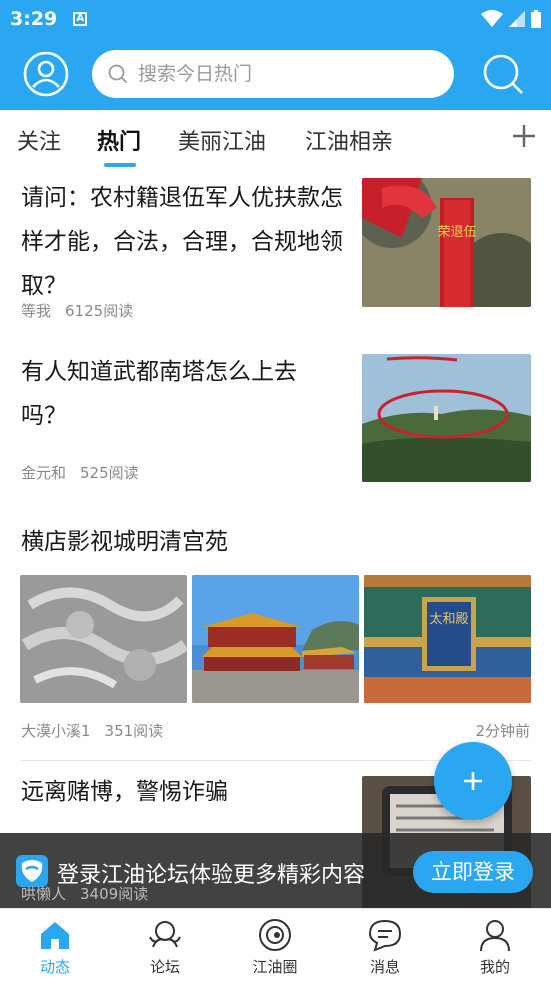 The image size is (551, 981). What do you see at coordinates (119, 140) in the screenshot?
I see `tab-hot: 热门` at bounding box center [119, 140].